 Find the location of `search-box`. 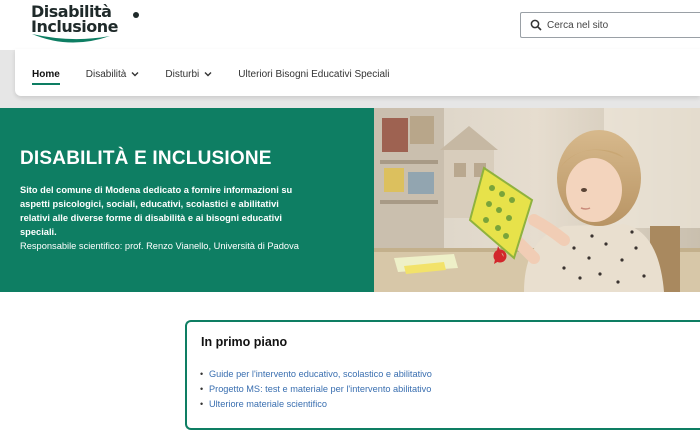

search-box is located at coordinates (610, 25).